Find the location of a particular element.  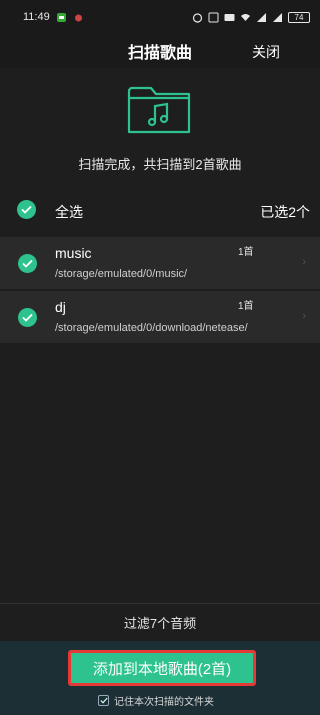

music-folder-icon is located at coordinates (159, 110).